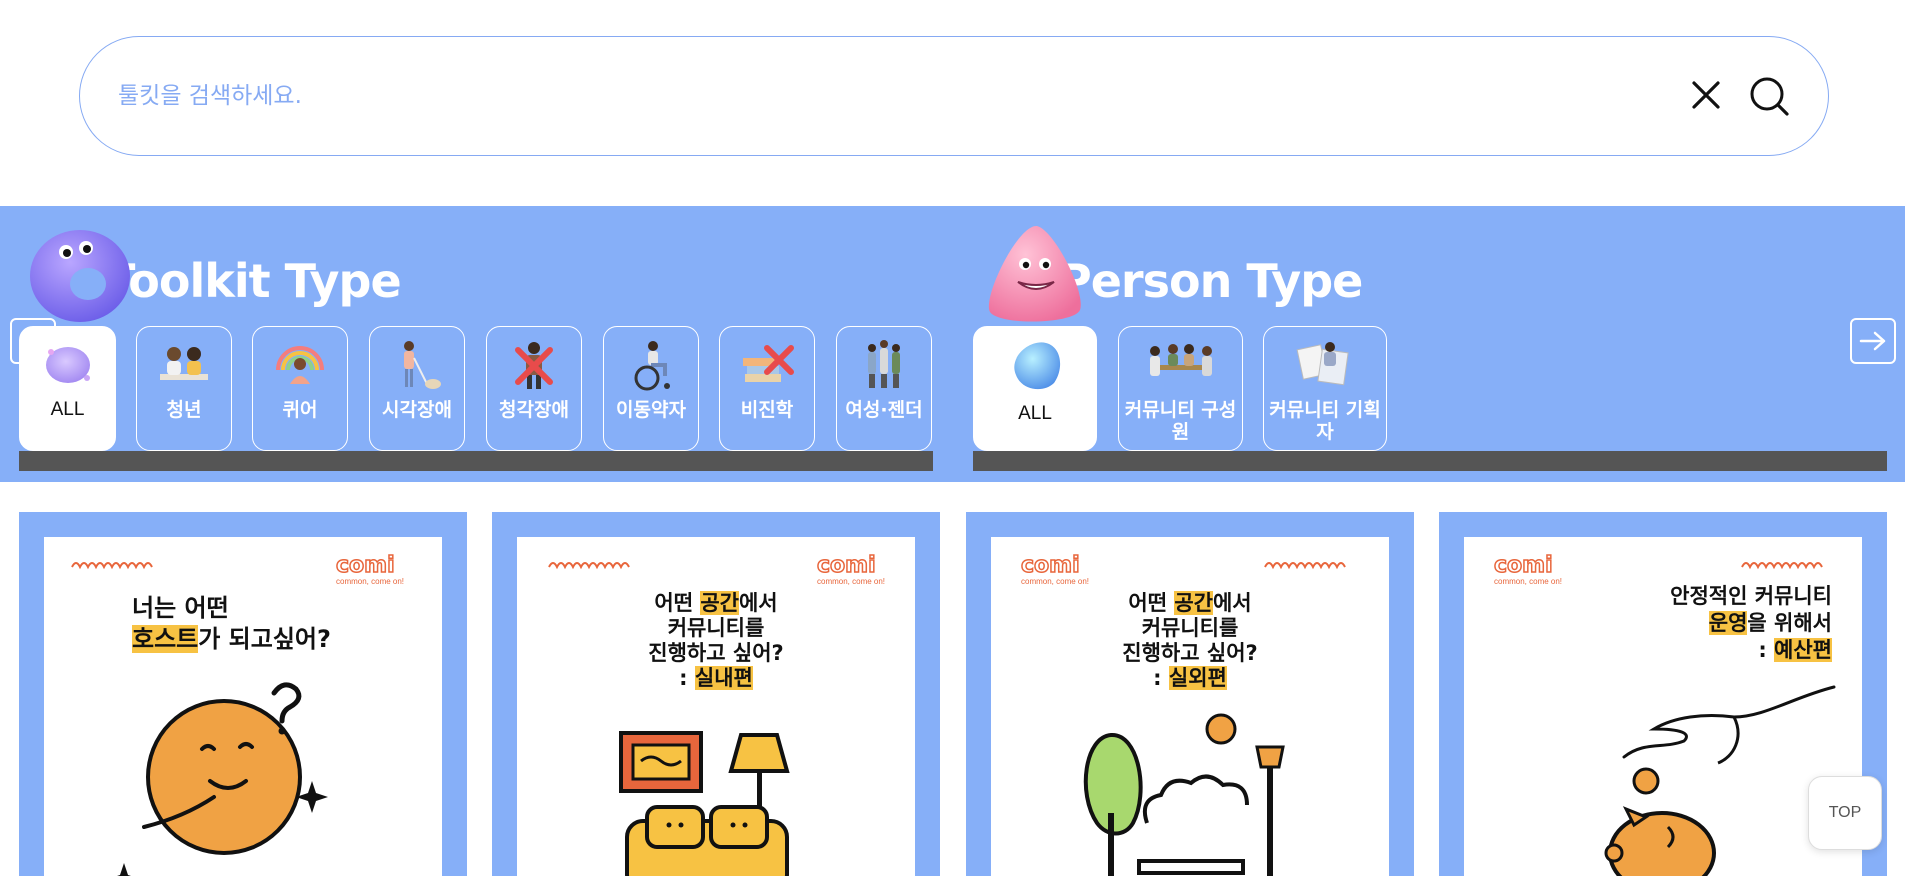 This screenshot has width=1905, height=876. I want to click on toolkit-type-title: Toolkit Type, so click(253, 281).